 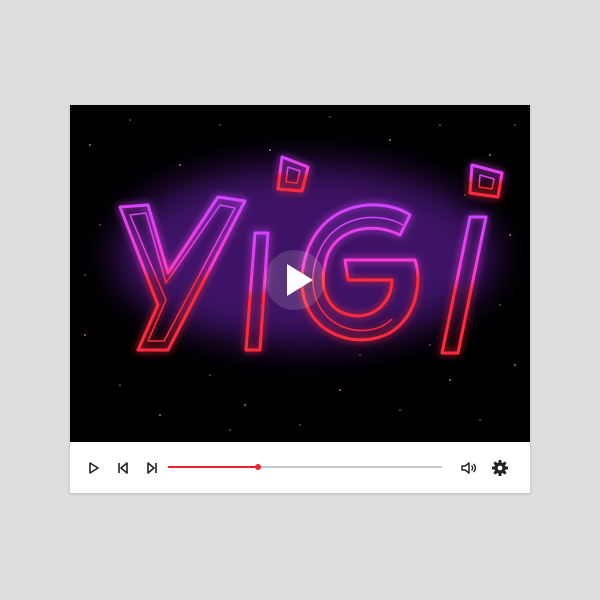 I want to click on volume-button, so click(x=469, y=468).